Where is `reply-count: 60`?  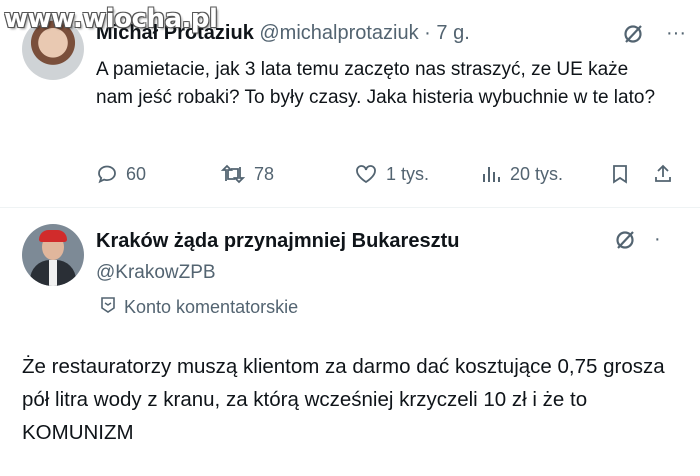
reply-count: 60 is located at coordinates (136, 173).